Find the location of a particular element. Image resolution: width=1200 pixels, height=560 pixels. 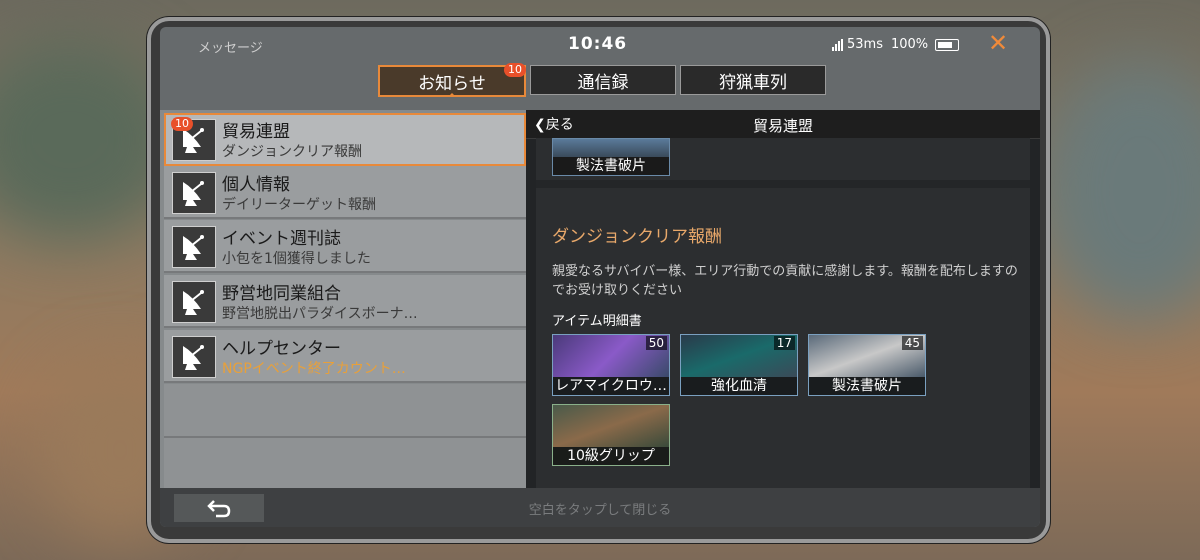

close-icon: ✕ is located at coordinates (998, 43).